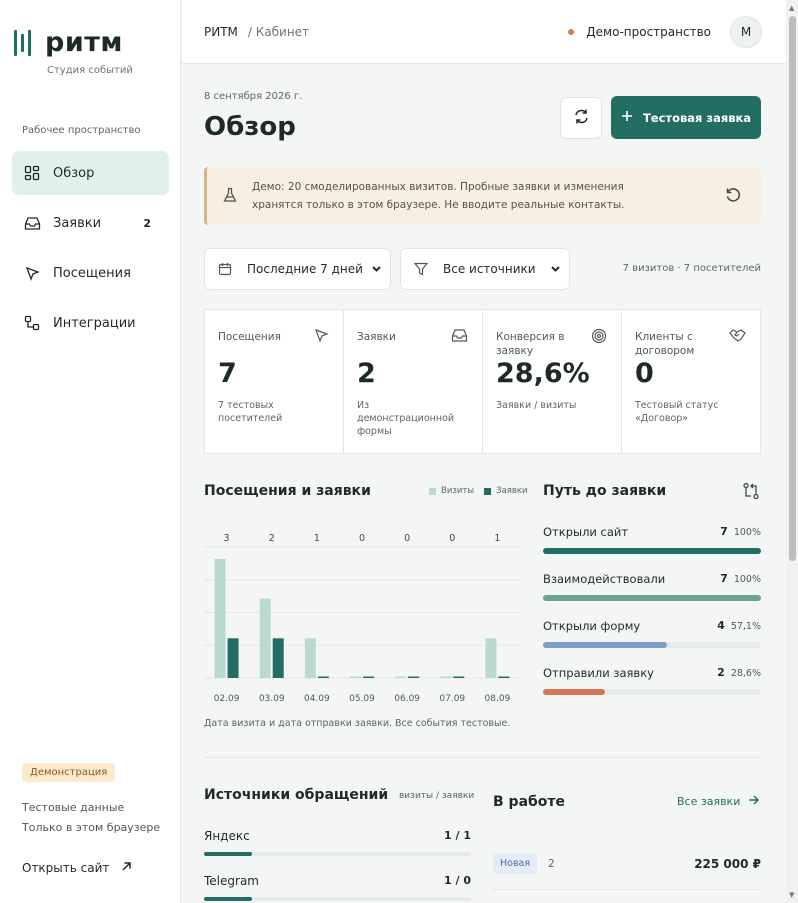  I want to click on refresh-icon, so click(581, 118).